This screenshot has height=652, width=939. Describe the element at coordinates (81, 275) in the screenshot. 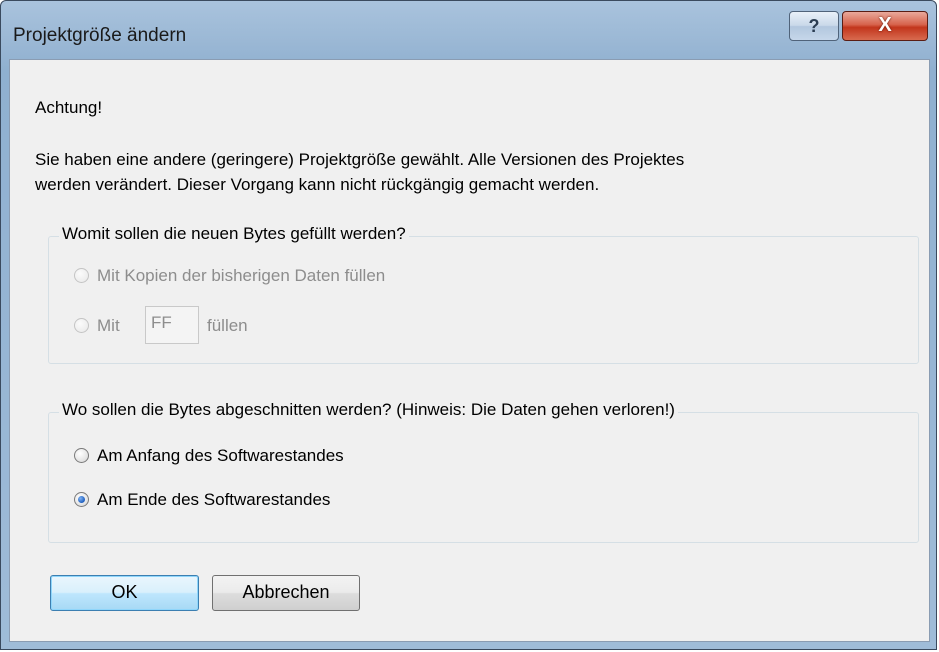

I see `radio-fill-copy` at that location.